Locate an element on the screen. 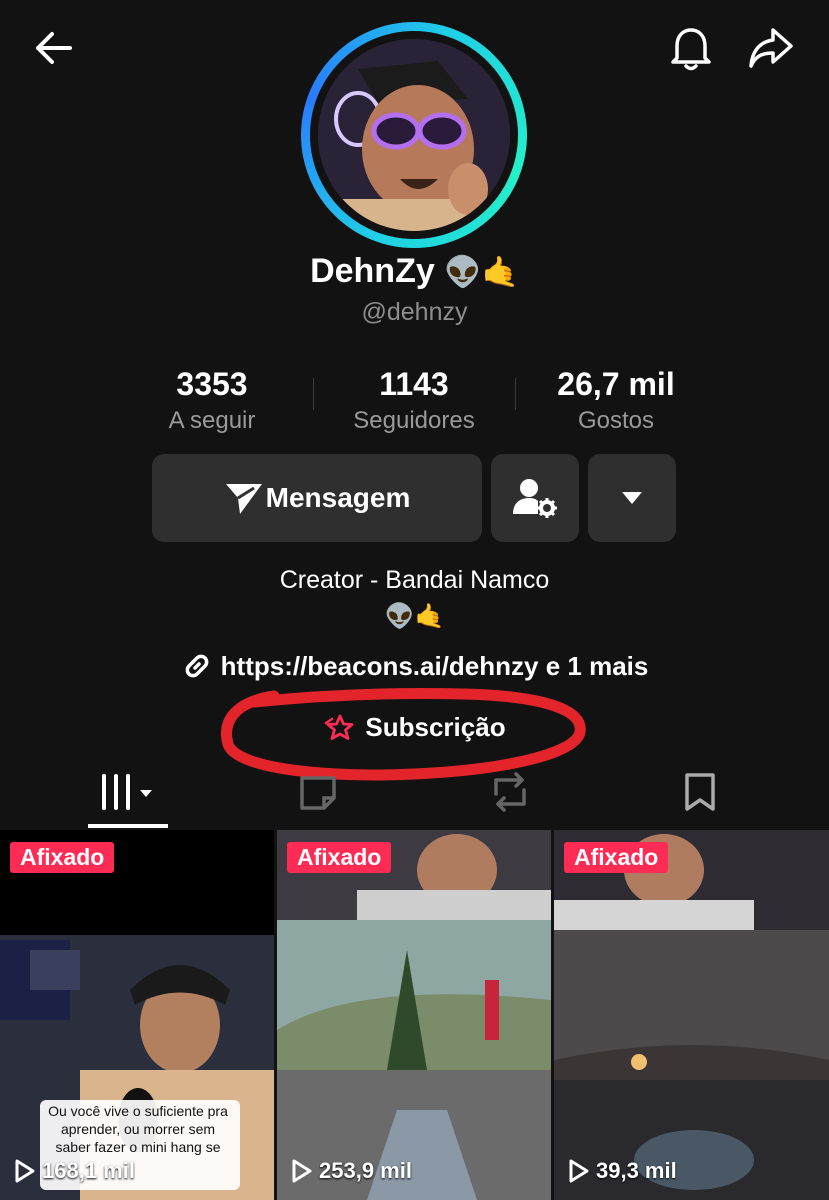  lock-doc-icon is located at coordinates (318, 793).